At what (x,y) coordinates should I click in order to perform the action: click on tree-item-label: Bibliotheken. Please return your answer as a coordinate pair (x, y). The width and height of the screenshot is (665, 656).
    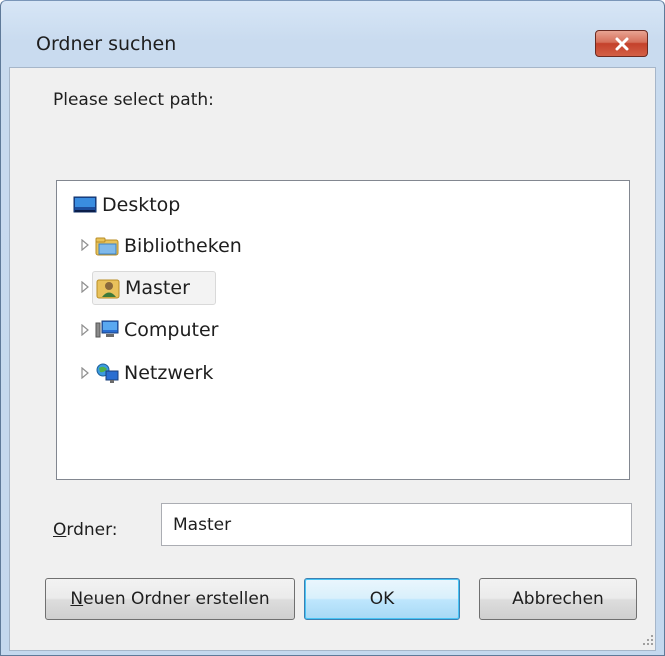
    Looking at the image, I should click on (183, 246).